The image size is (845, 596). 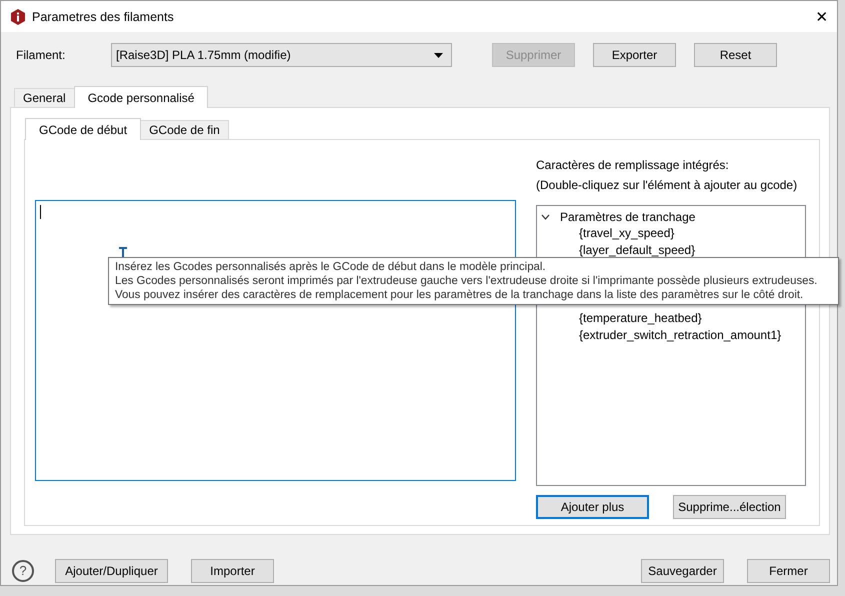 What do you see at coordinates (735, 55) in the screenshot?
I see `toolbar-button: Reset` at bounding box center [735, 55].